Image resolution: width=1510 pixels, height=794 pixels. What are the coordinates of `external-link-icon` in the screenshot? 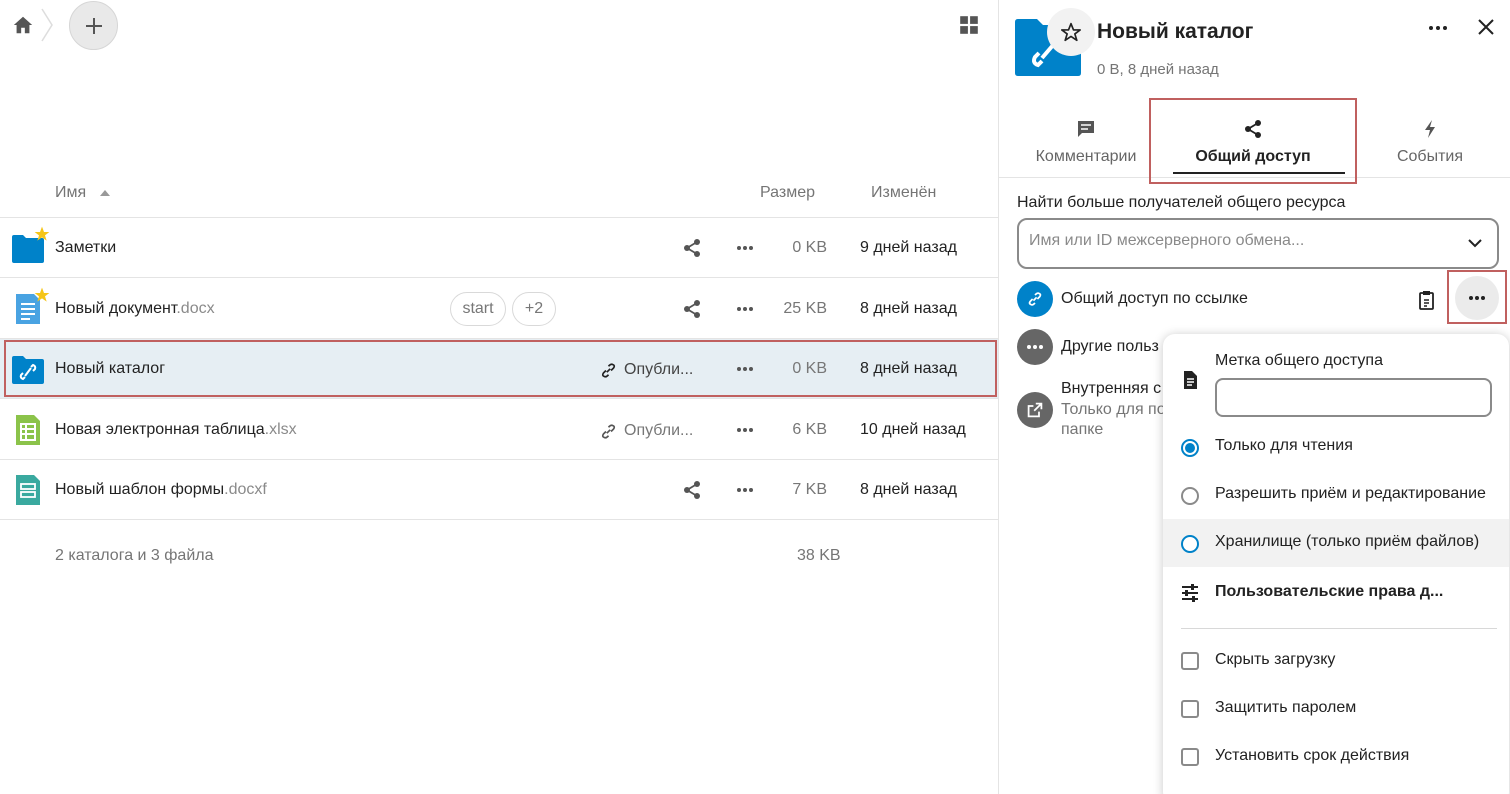 It's located at (1035, 410).